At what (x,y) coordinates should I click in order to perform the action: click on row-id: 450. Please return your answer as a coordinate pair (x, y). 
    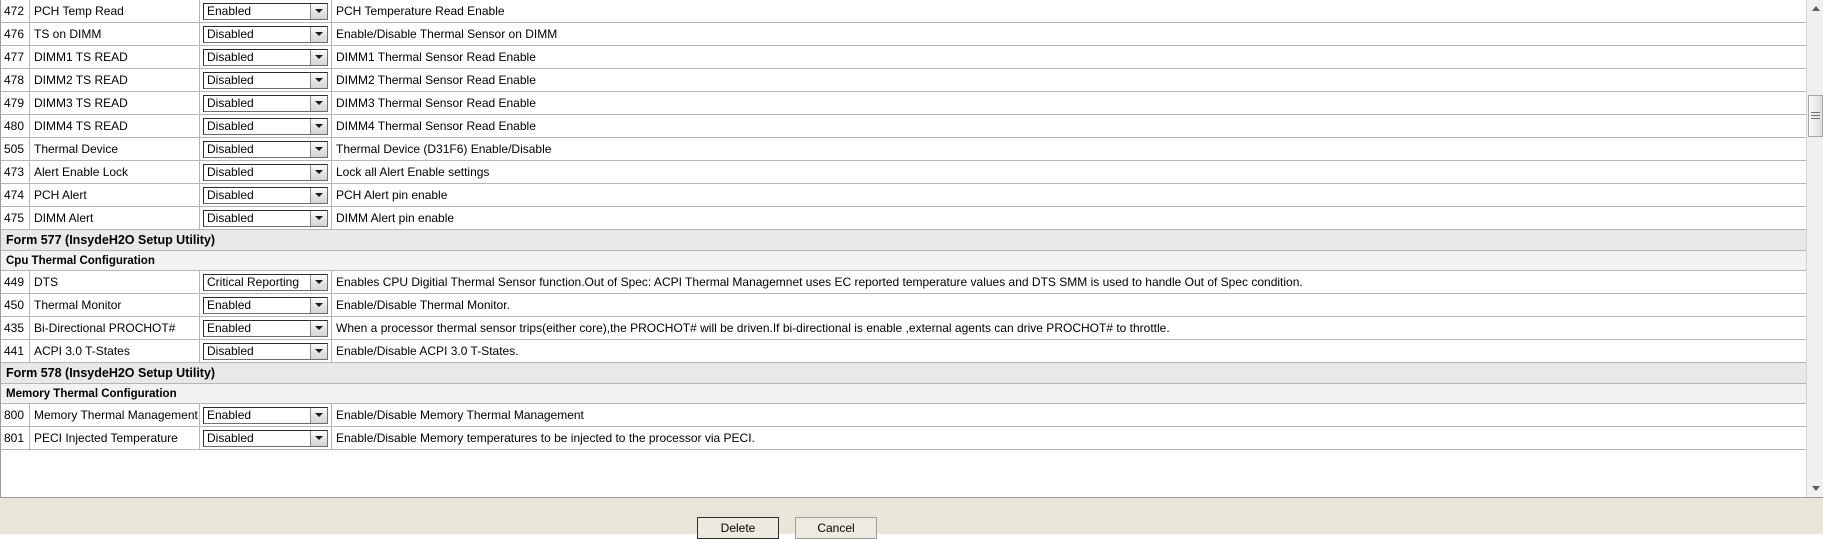
    Looking at the image, I should click on (15, 305).